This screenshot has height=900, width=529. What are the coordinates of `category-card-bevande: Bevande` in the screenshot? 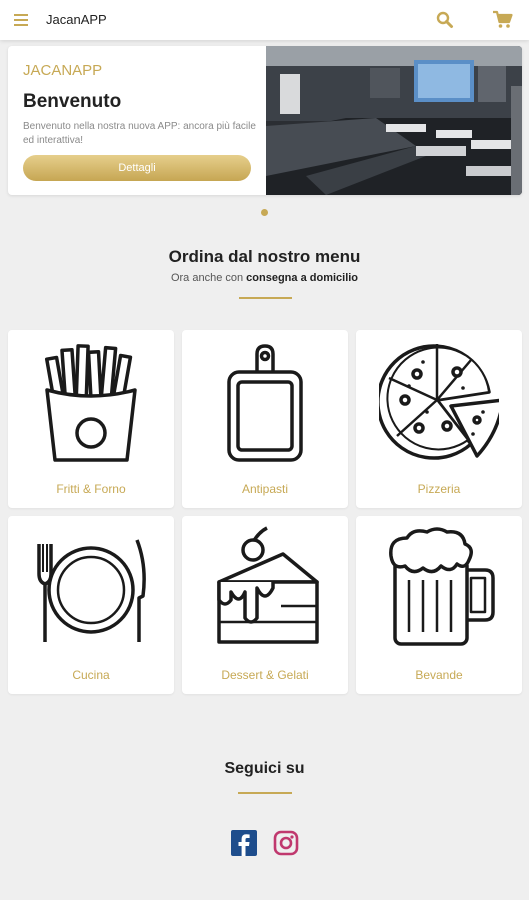 It's located at (439, 605).